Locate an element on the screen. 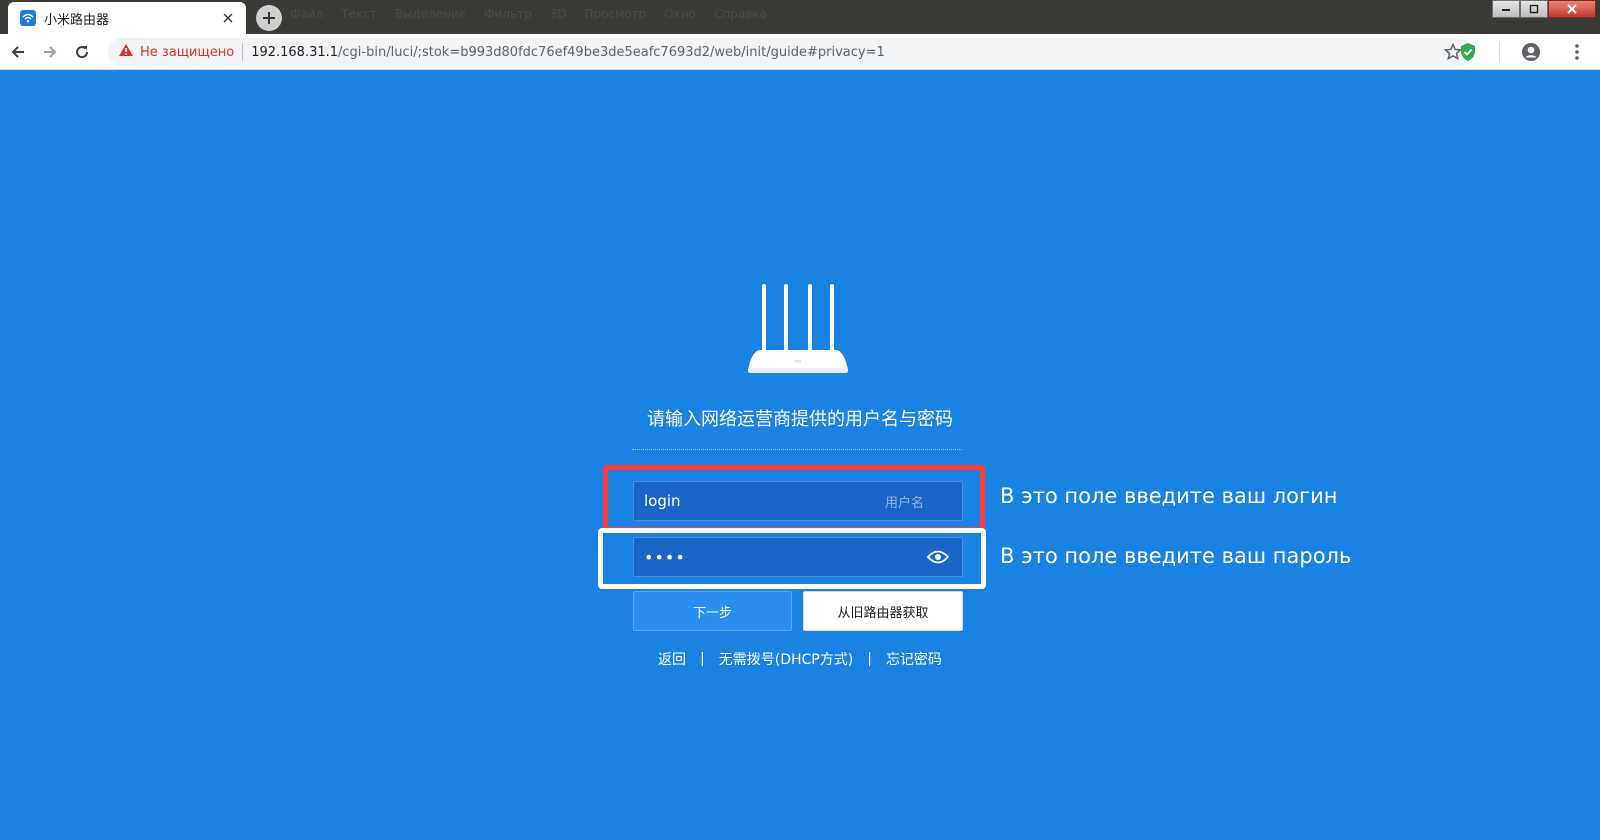 This screenshot has width=1600, height=840. ghost-menu-item: Окно is located at coordinates (680, 14).